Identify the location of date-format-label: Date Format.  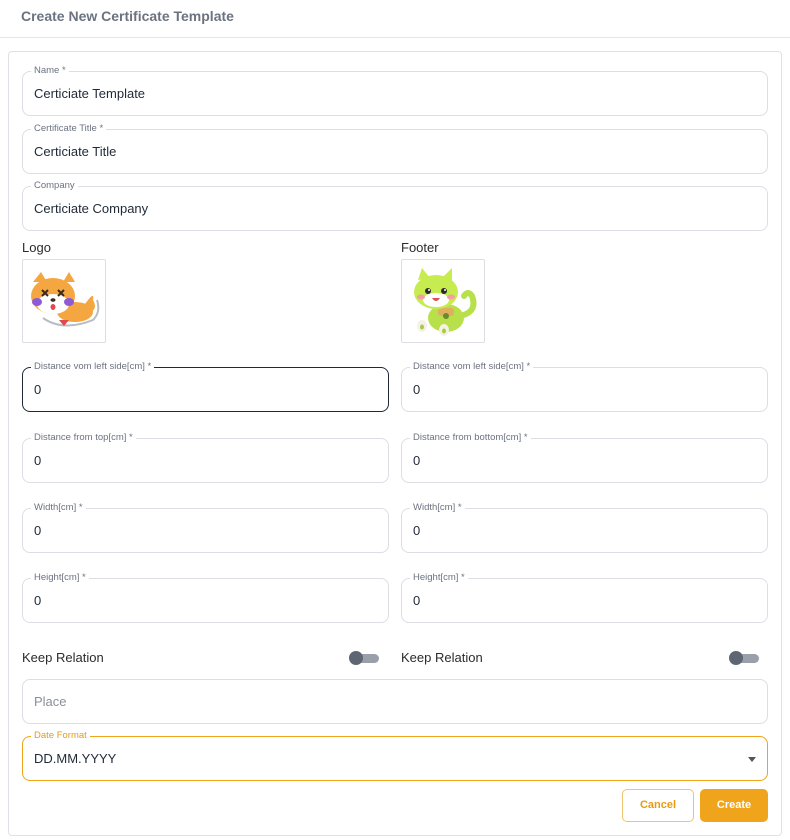
(60, 736).